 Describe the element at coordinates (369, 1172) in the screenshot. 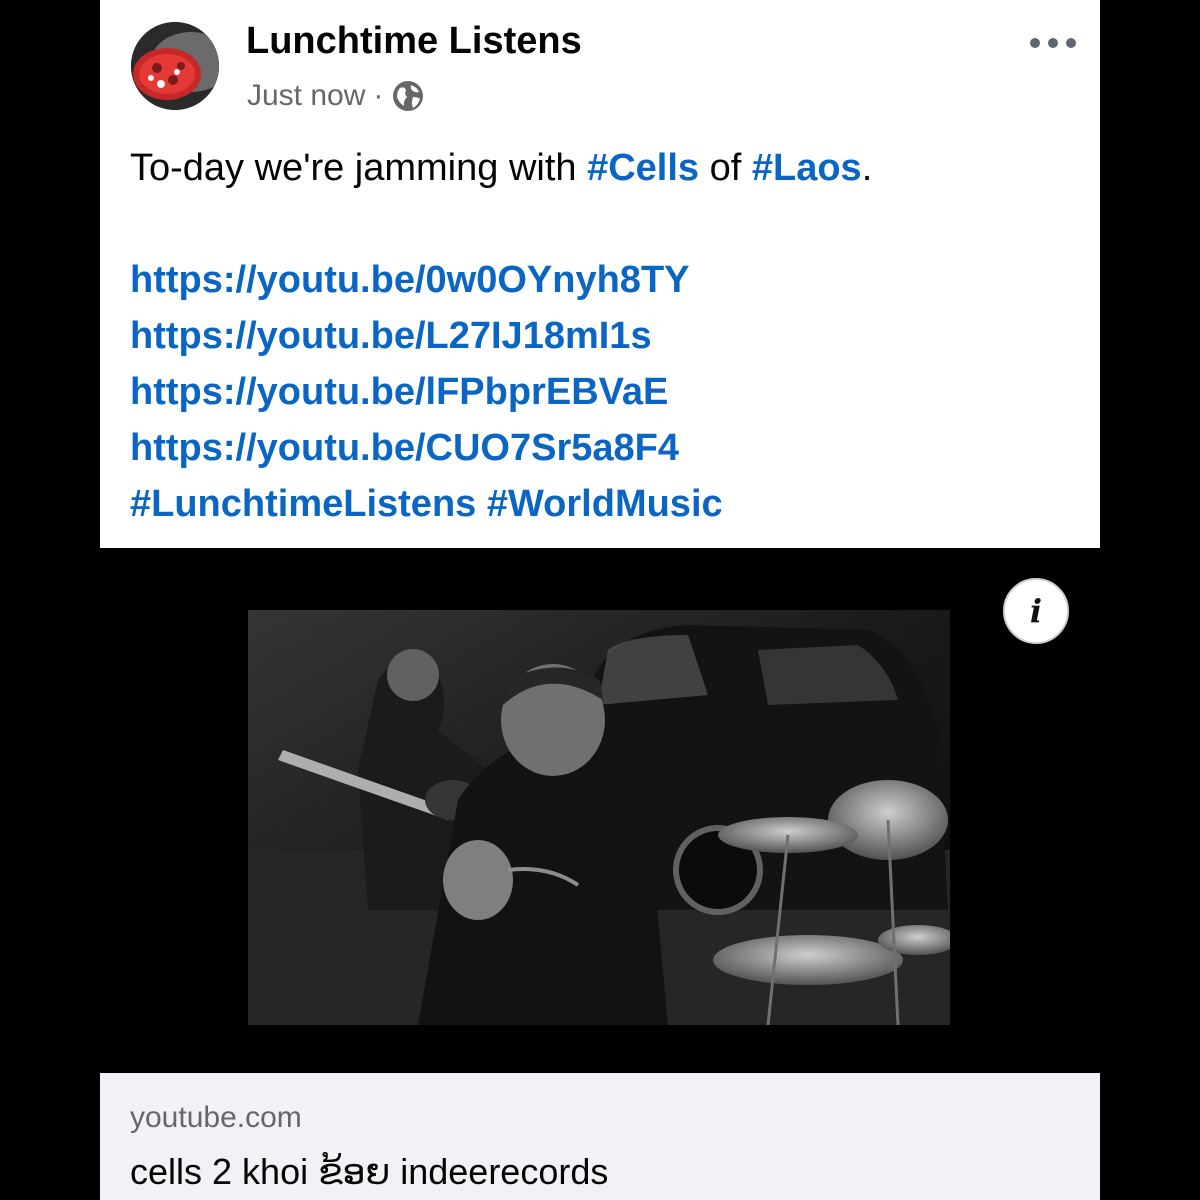

I see `link-preview-title: cells 2 khoi ຂ້ອຍ indeerecords` at that location.